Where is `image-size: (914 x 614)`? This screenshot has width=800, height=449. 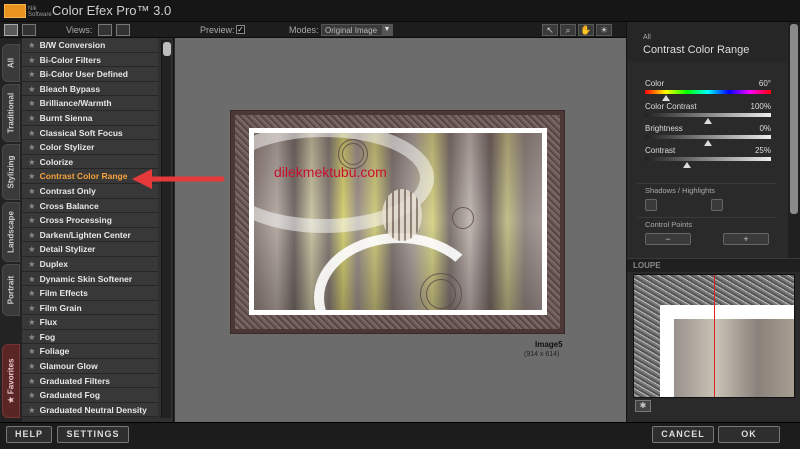 image-size: (914 x 614) is located at coordinates (542, 354).